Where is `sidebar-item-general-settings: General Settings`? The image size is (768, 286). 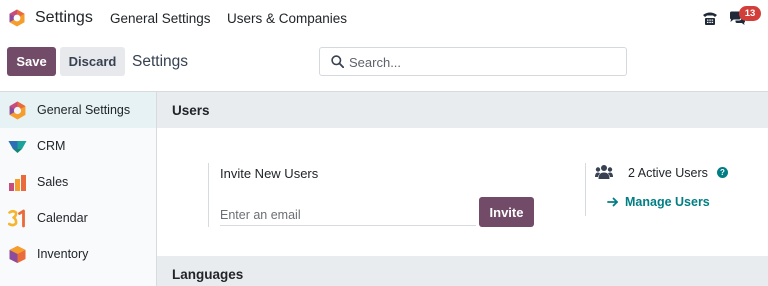
sidebar-item-general-settings: General Settings is located at coordinates (78, 110).